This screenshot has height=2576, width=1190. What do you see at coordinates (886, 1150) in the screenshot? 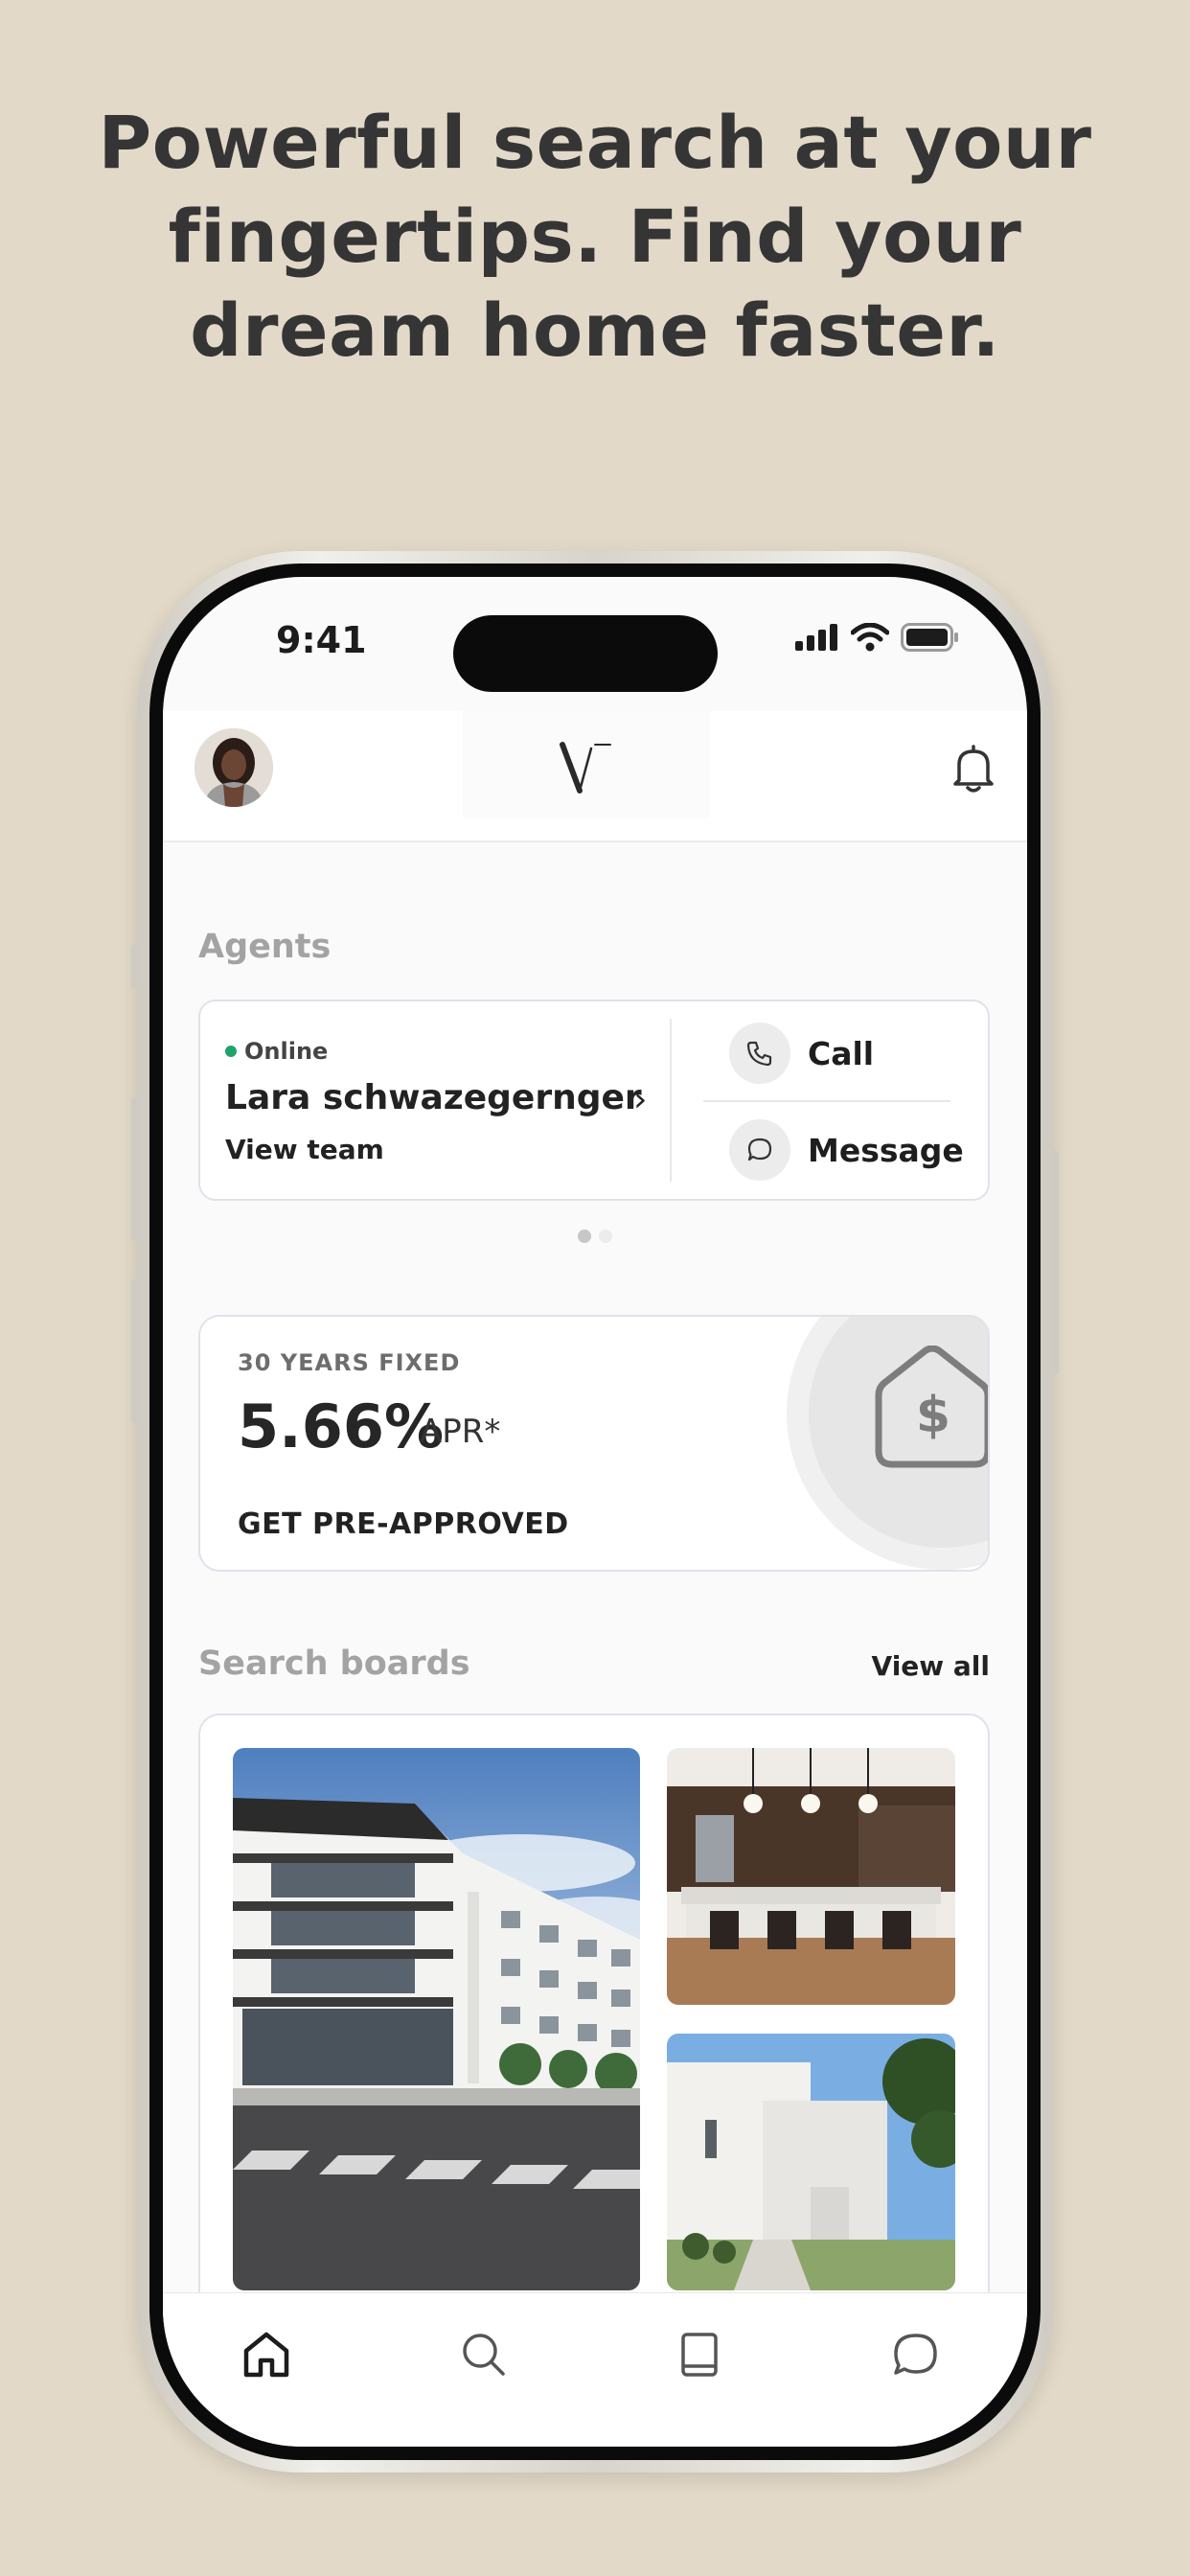
I see `message-label: Message` at bounding box center [886, 1150].